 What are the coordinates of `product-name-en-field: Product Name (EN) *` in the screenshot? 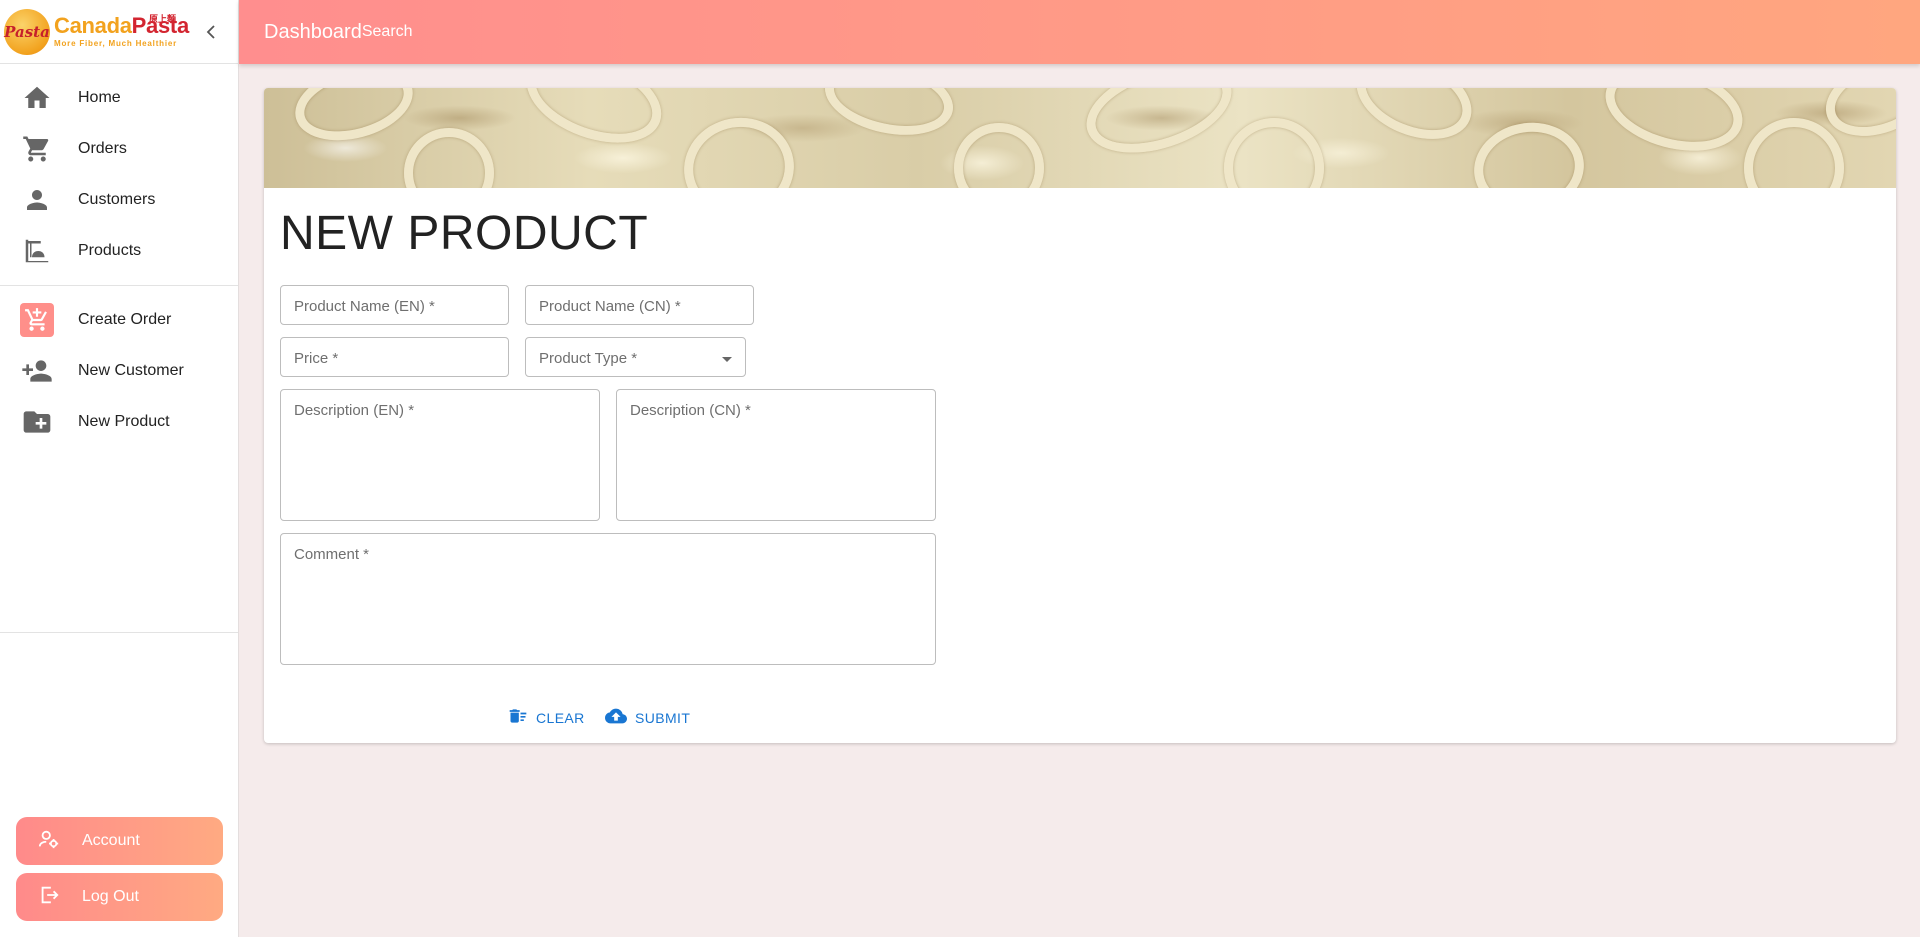 It's located at (394, 305).